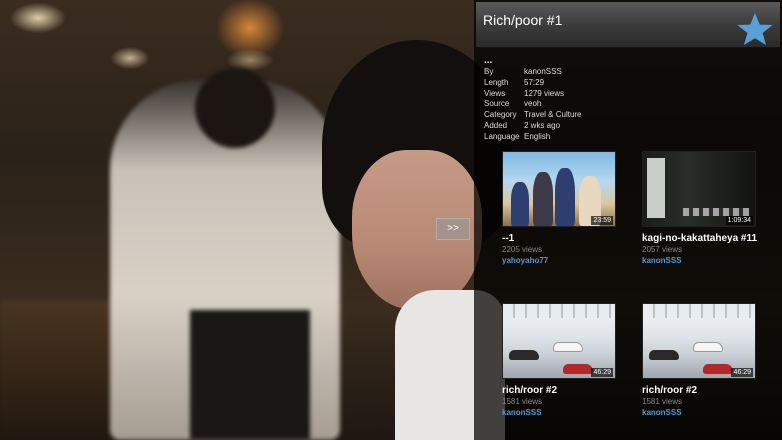 The height and width of the screenshot is (440, 782). Describe the element at coordinates (500, 115) in the screenshot. I see `detail-key: Category` at that location.